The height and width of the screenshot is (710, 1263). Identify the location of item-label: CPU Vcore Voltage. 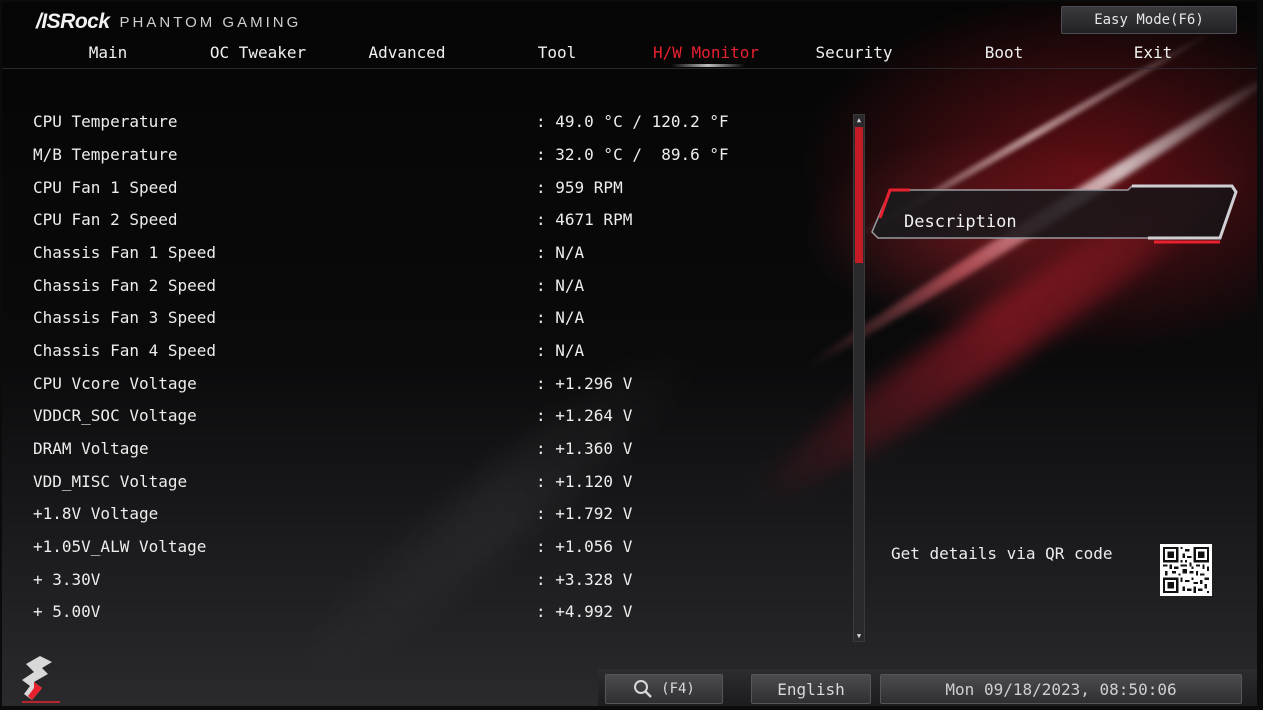
(115, 383).